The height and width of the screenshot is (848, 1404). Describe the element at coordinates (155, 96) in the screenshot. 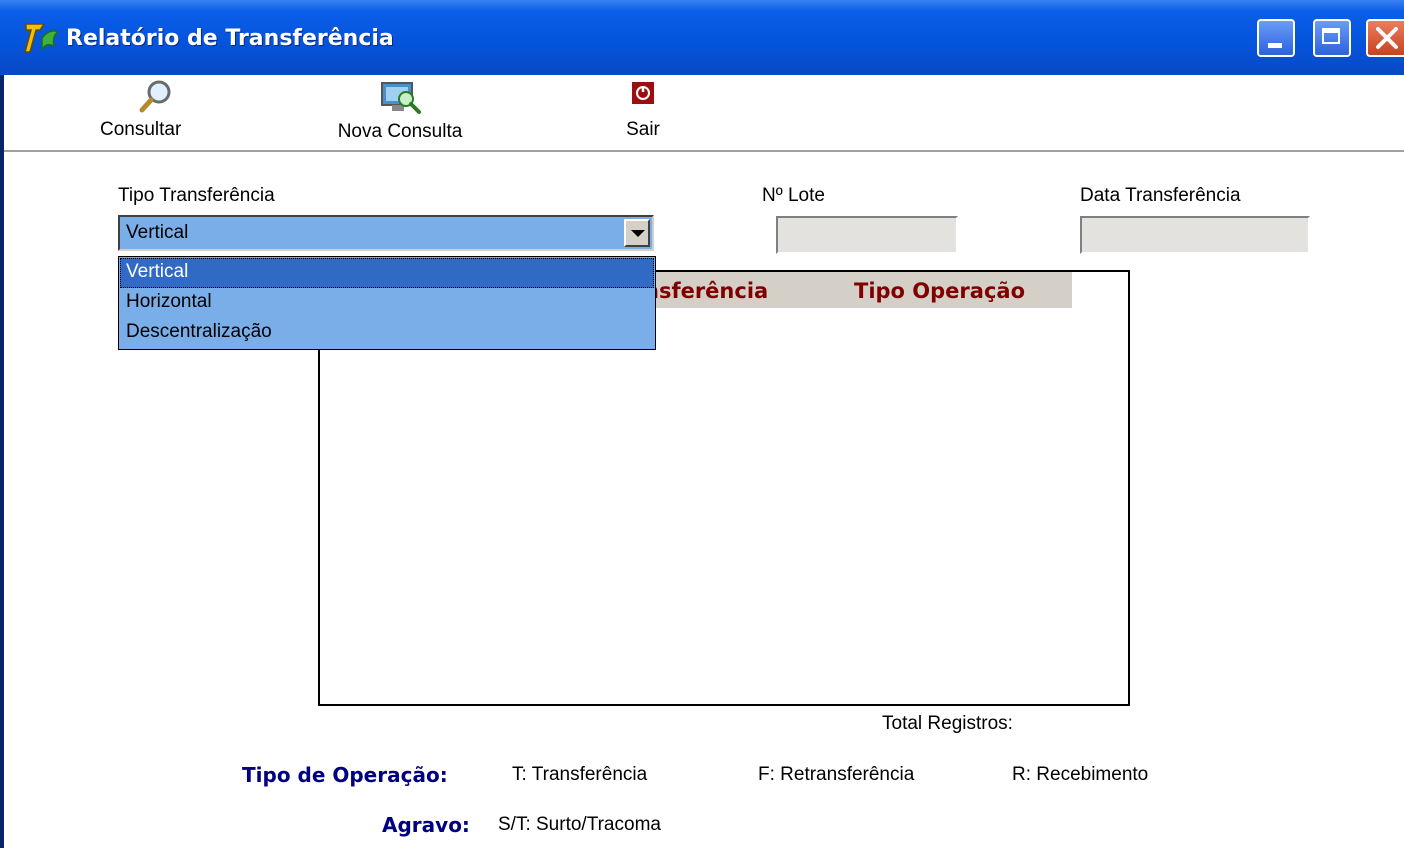

I see `magnifier-icon` at that location.